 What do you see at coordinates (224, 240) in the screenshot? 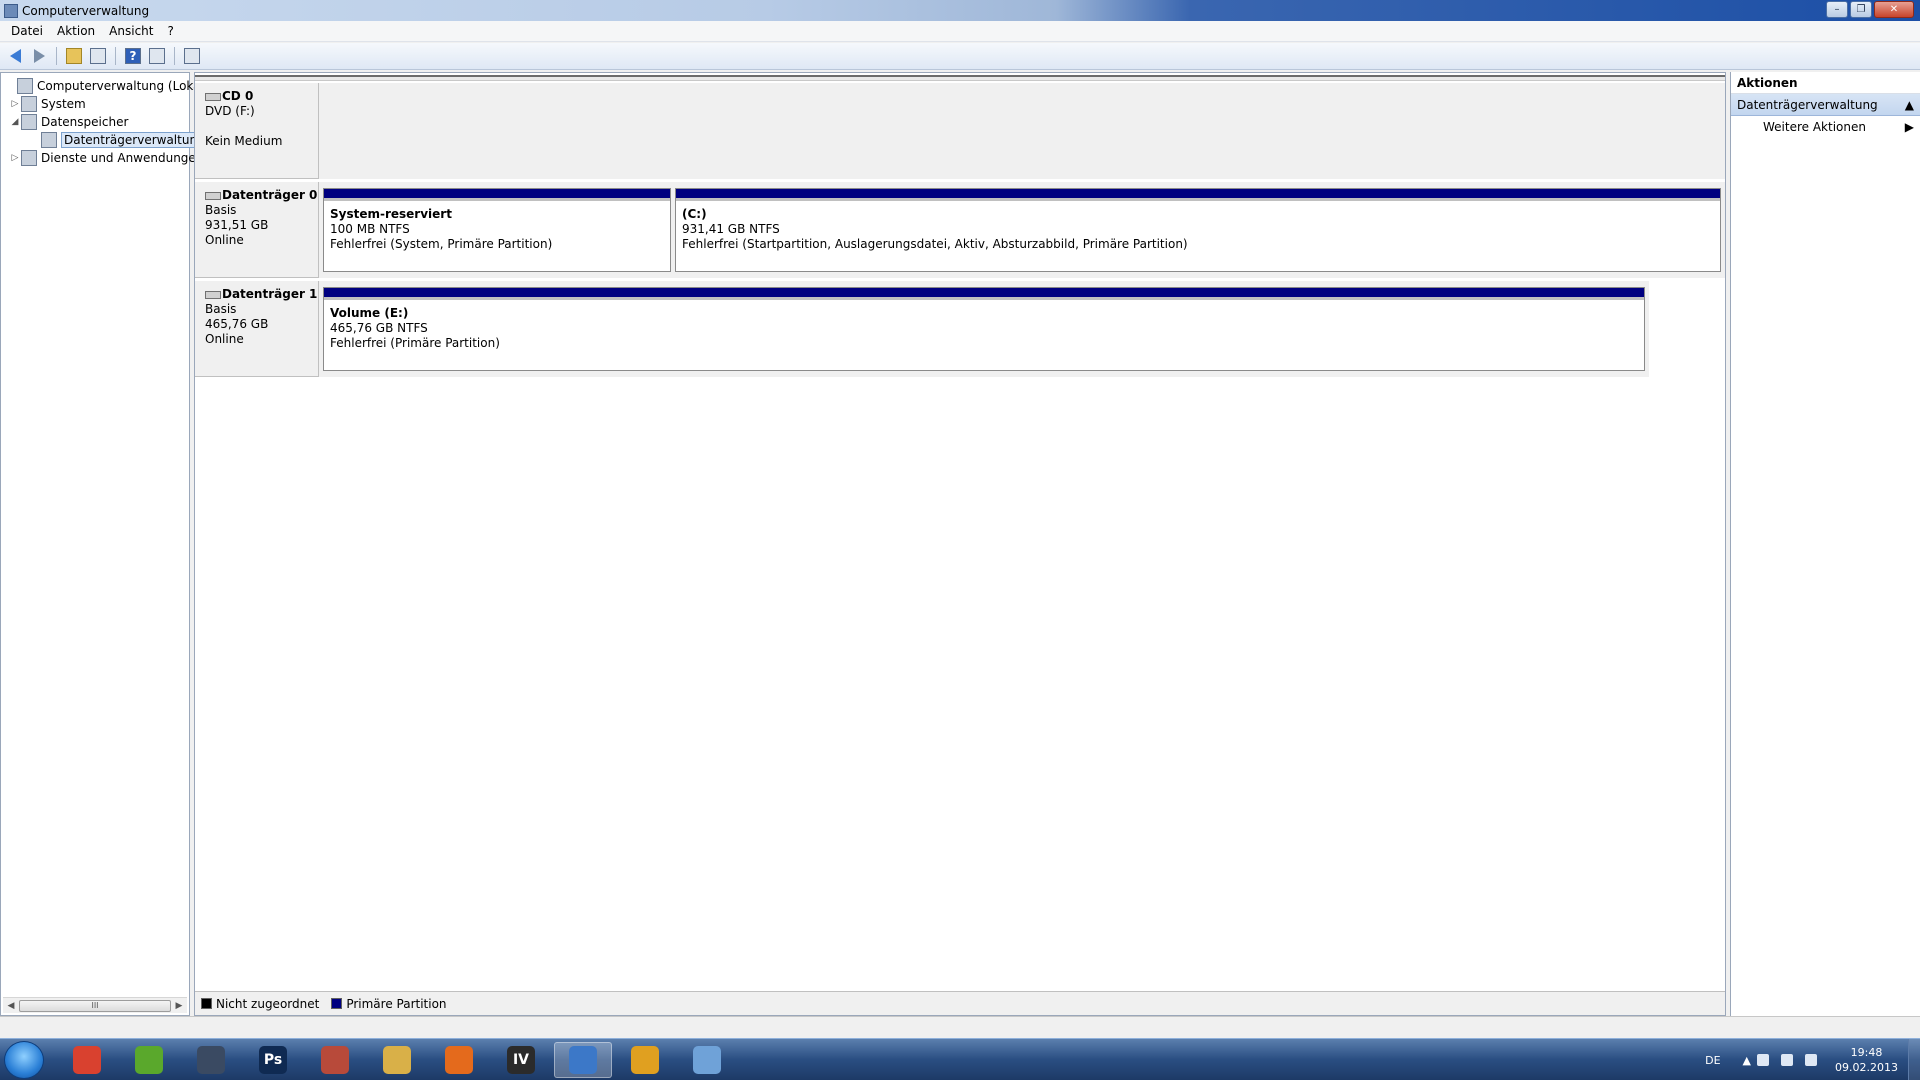
I see `disk-status: Online` at bounding box center [224, 240].